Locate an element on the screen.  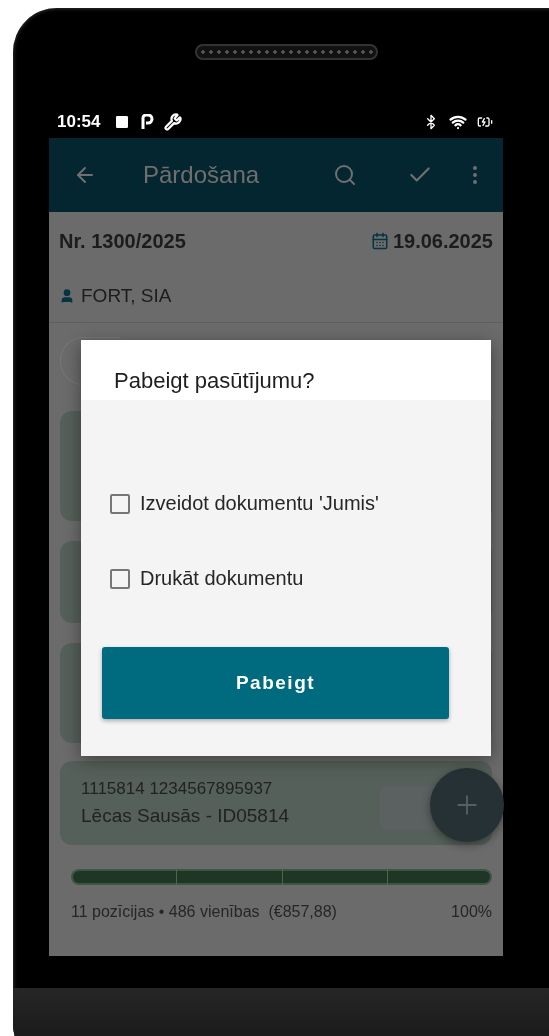
calendar-icon is located at coordinates (379, 241).